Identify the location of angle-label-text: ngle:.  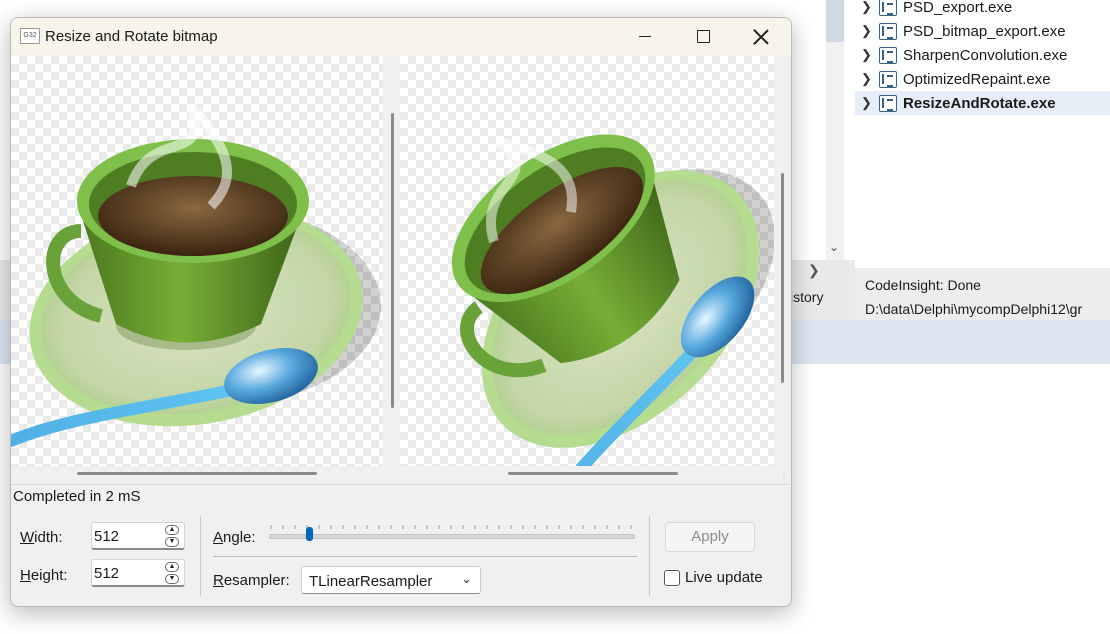
(239, 537).